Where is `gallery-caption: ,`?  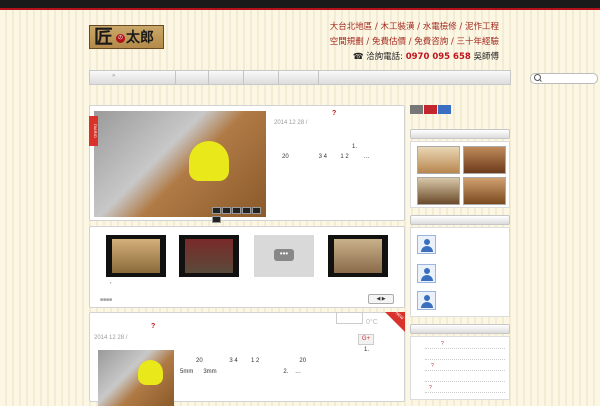
gallery-caption: , is located at coordinates (111, 282).